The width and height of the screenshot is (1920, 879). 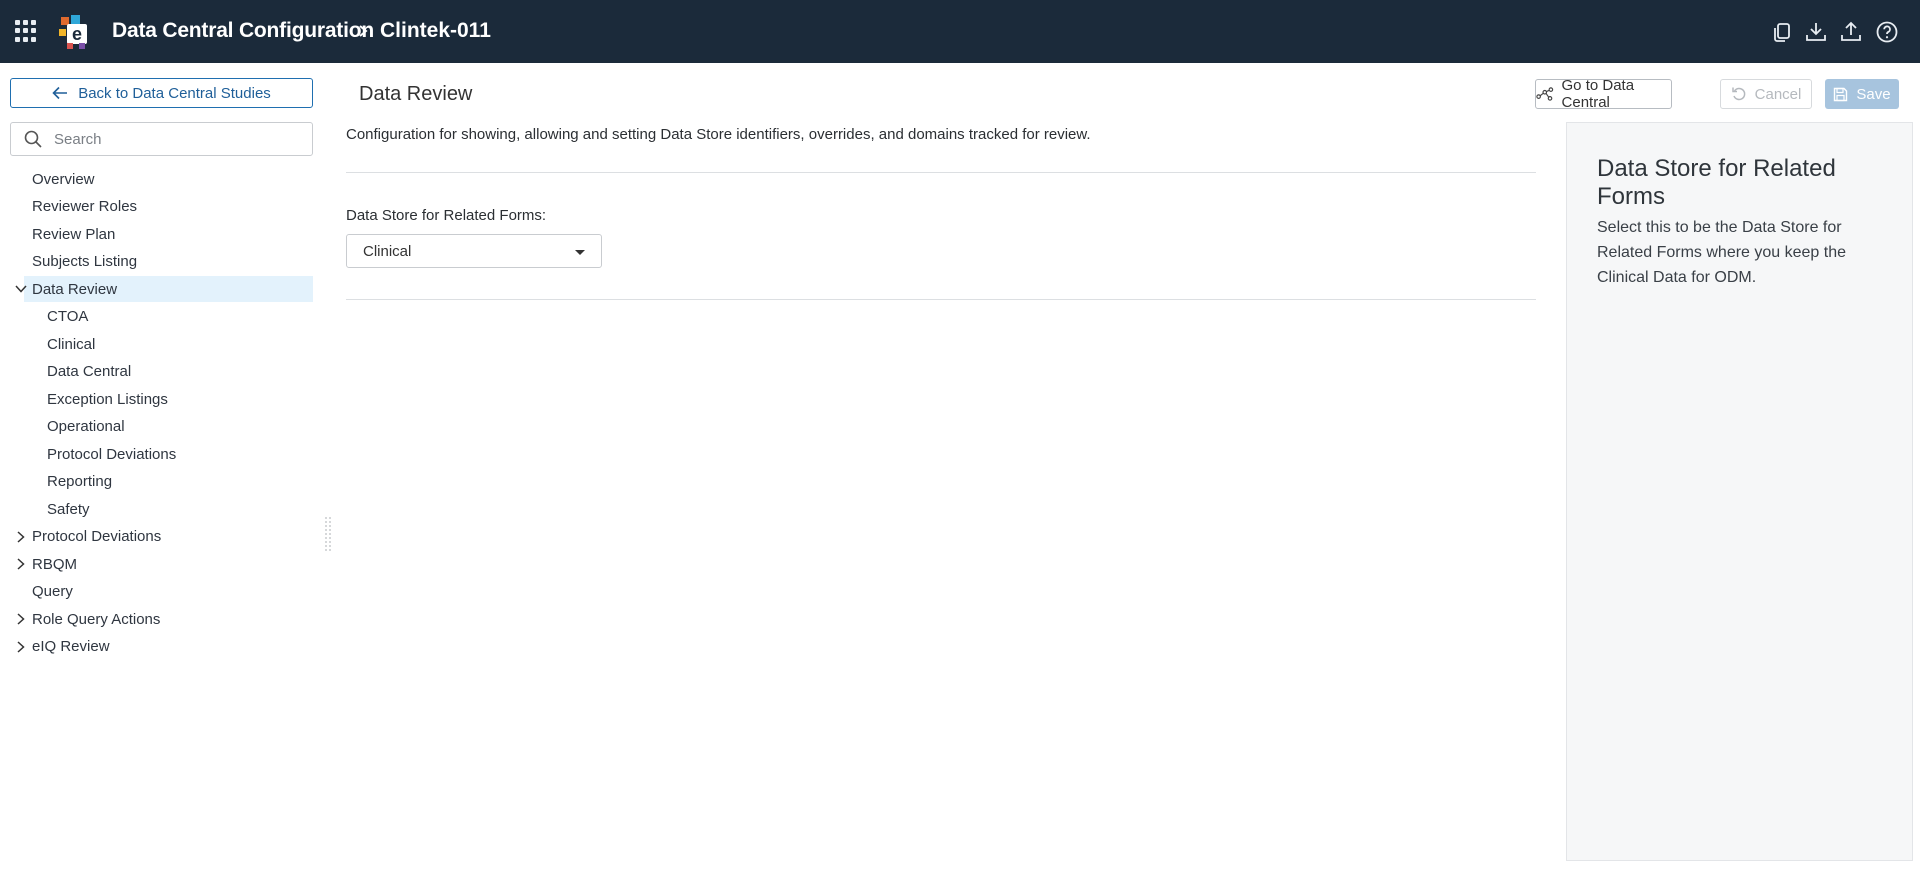 What do you see at coordinates (156, 372) in the screenshot?
I see `sidebar-item-data-central: Data Central` at bounding box center [156, 372].